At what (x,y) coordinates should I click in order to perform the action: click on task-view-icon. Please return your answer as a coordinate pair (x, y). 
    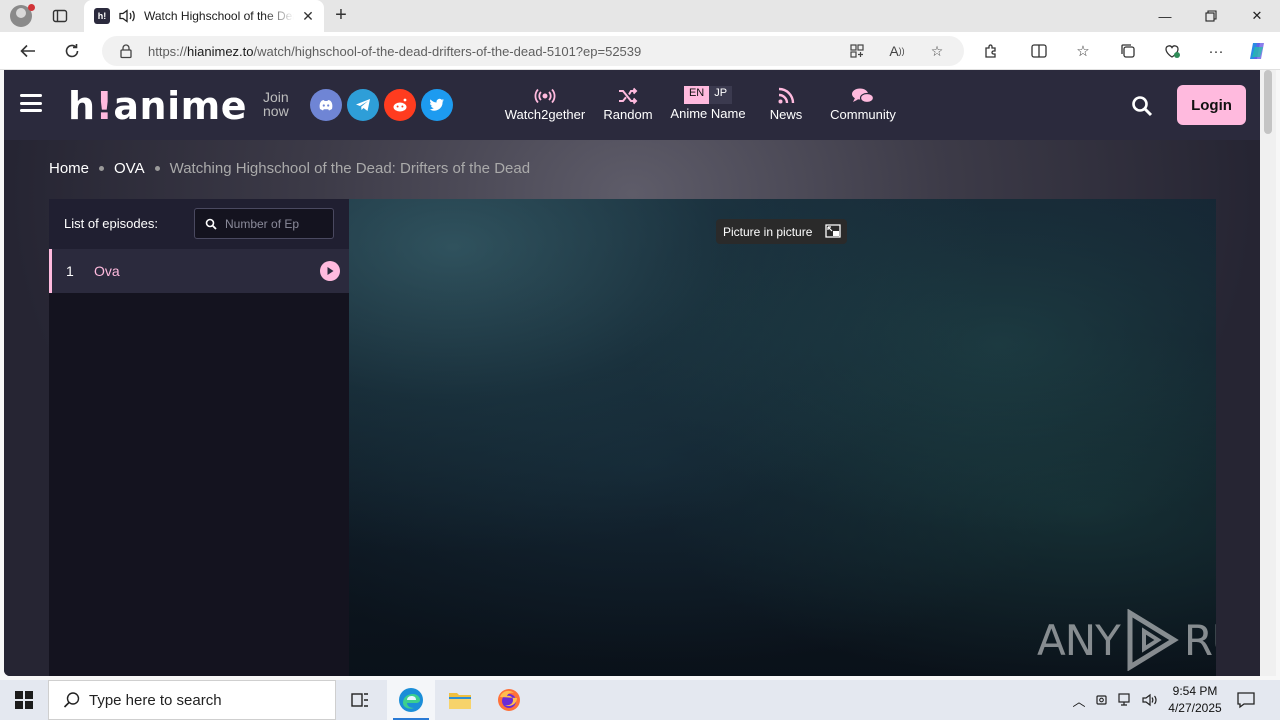
    Looking at the image, I should click on (360, 700).